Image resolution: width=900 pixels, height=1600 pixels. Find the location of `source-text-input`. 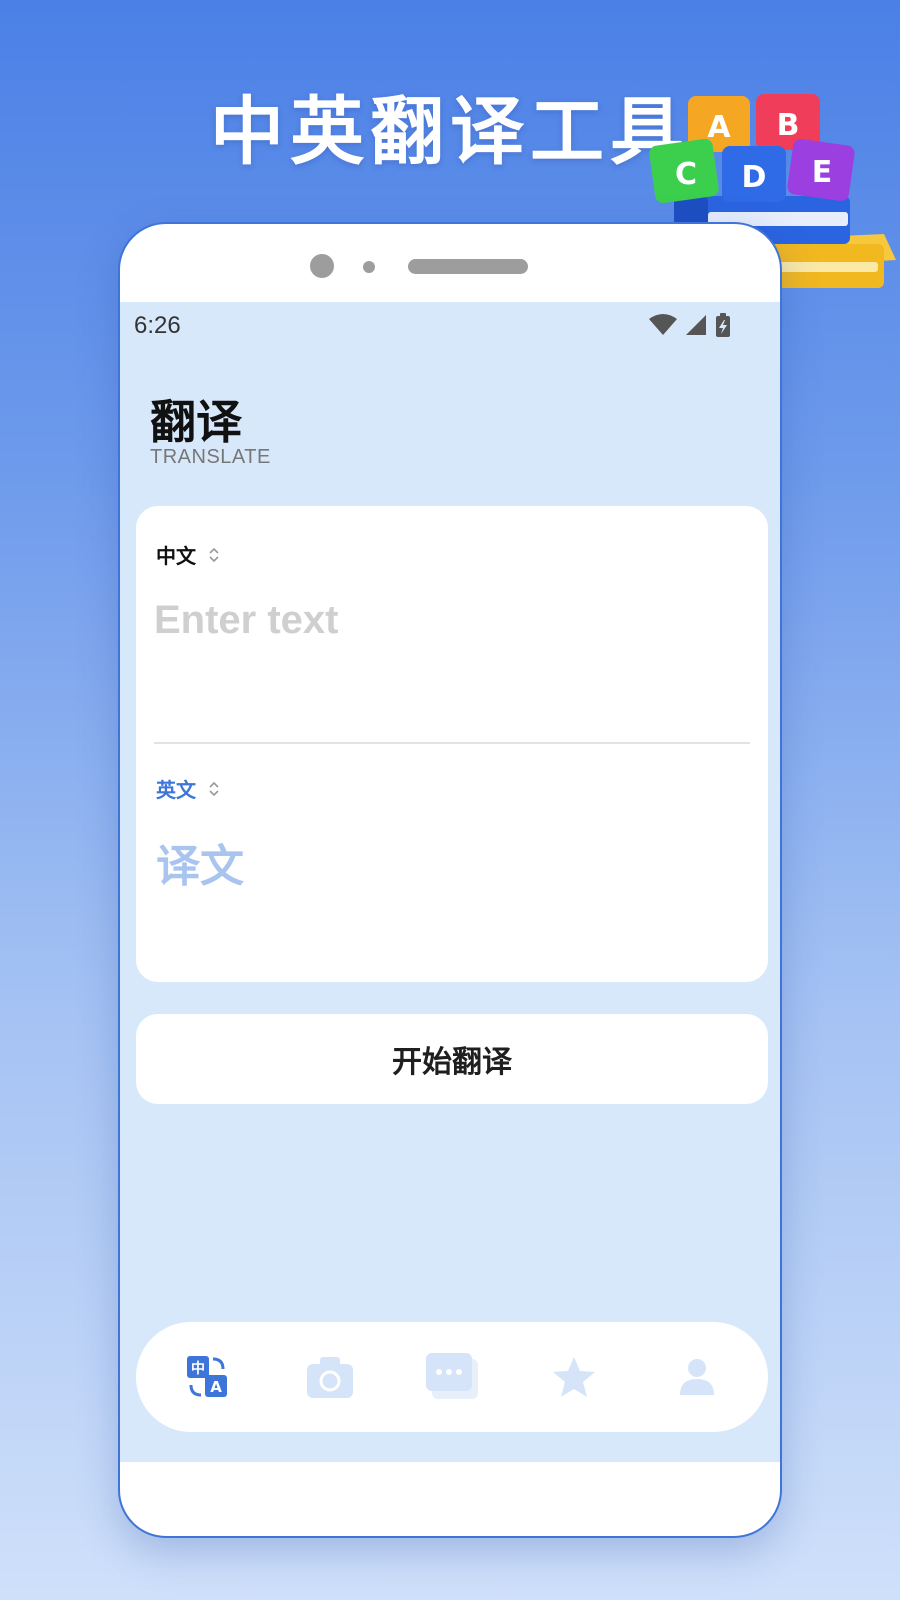

source-text-input is located at coordinates (449, 658).